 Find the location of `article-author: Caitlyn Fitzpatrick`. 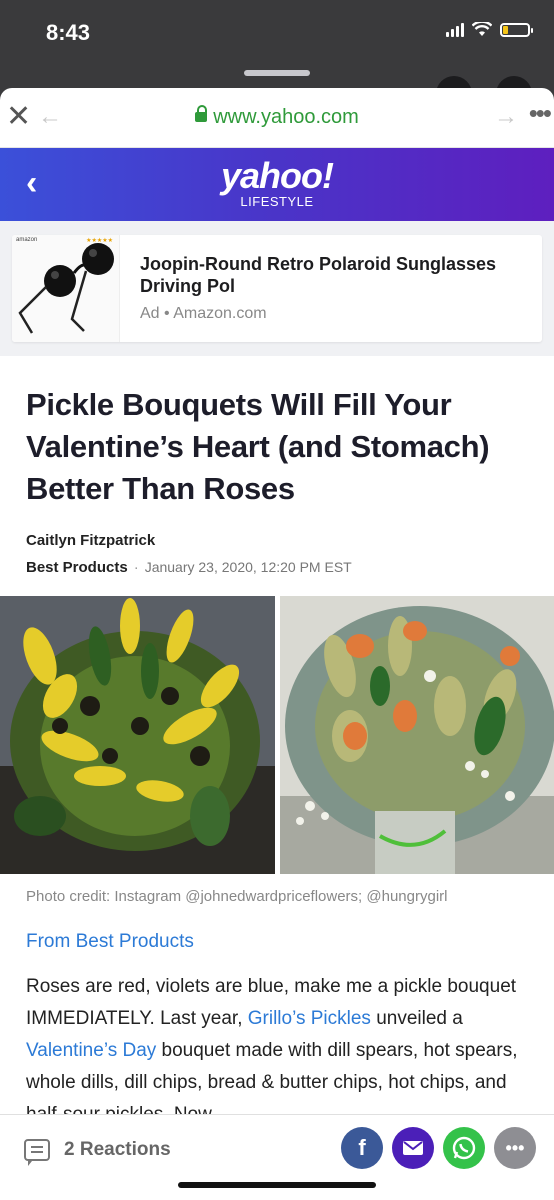

article-author: Caitlyn Fitzpatrick is located at coordinates (277, 540).